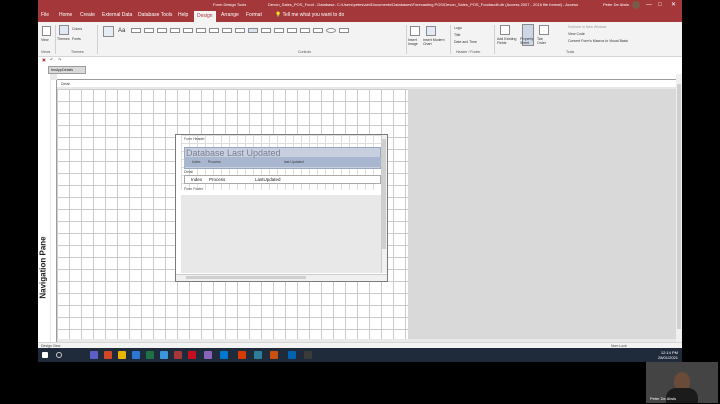  I want to click on context-tools-label: Form Design Tools, so click(230, 4).